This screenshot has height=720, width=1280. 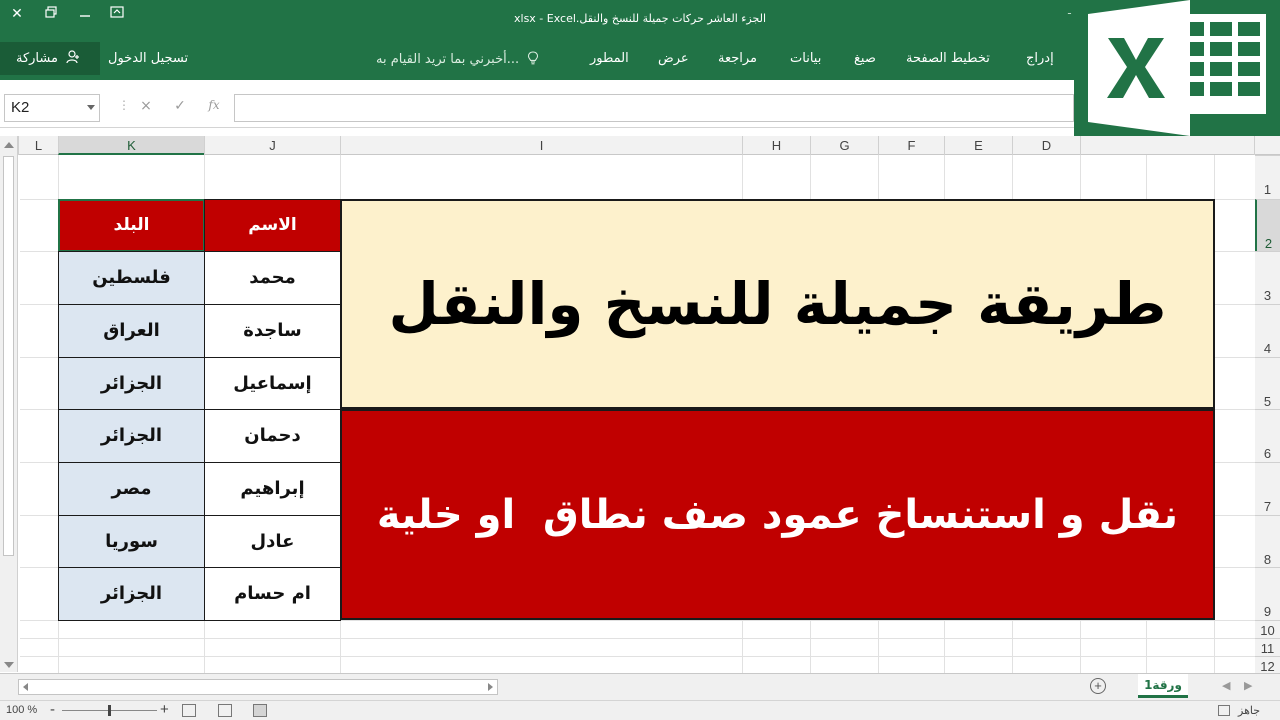 I want to click on row-header-8: 8, so click(x=1267, y=541).